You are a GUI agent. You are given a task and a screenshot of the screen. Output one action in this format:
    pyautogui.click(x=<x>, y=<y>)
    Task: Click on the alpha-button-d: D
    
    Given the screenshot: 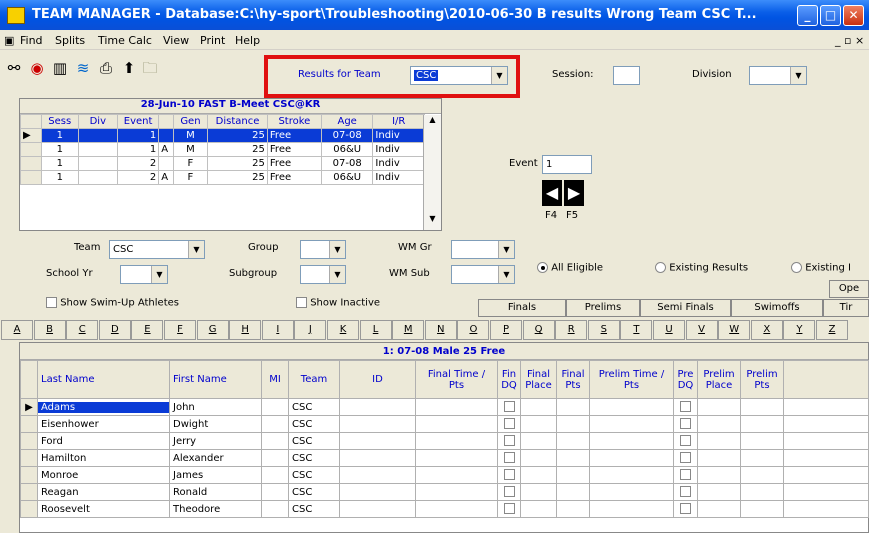 What is the action you would take?
    pyautogui.click(x=114, y=330)
    